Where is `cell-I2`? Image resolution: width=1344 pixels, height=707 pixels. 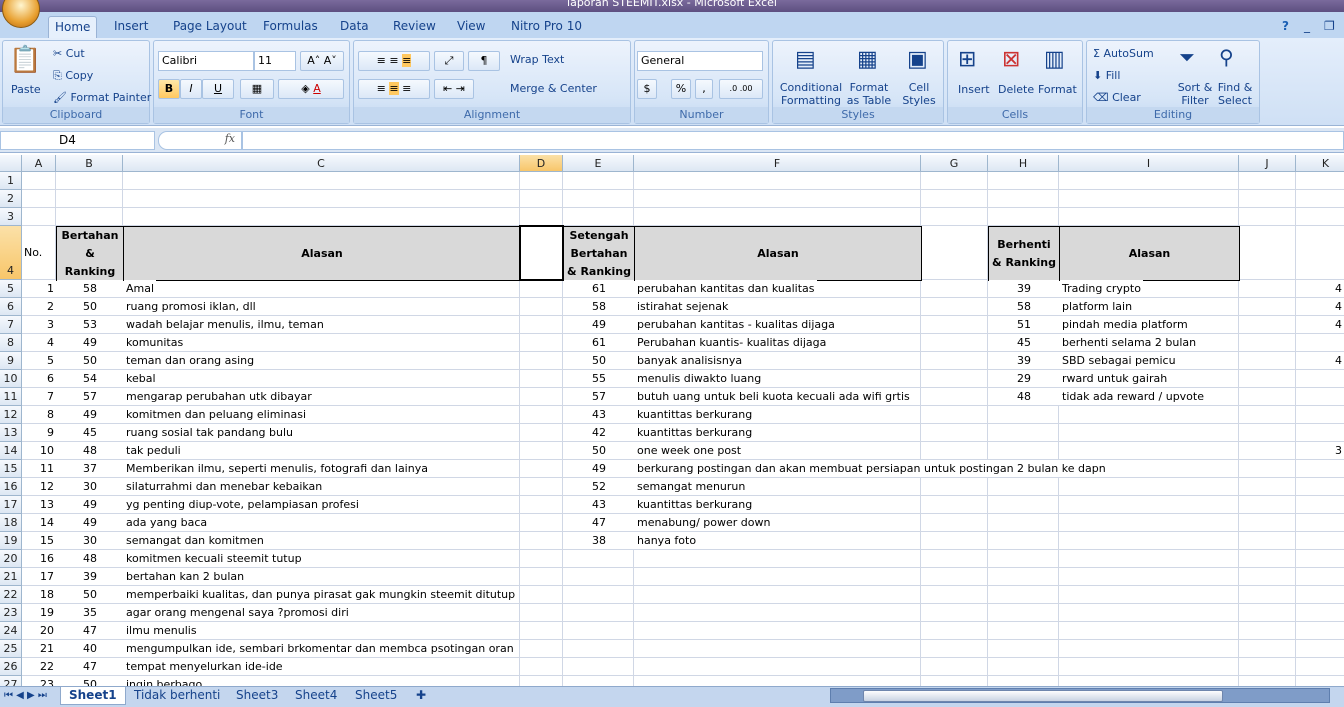 cell-I2 is located at coordinates (1149, 199).